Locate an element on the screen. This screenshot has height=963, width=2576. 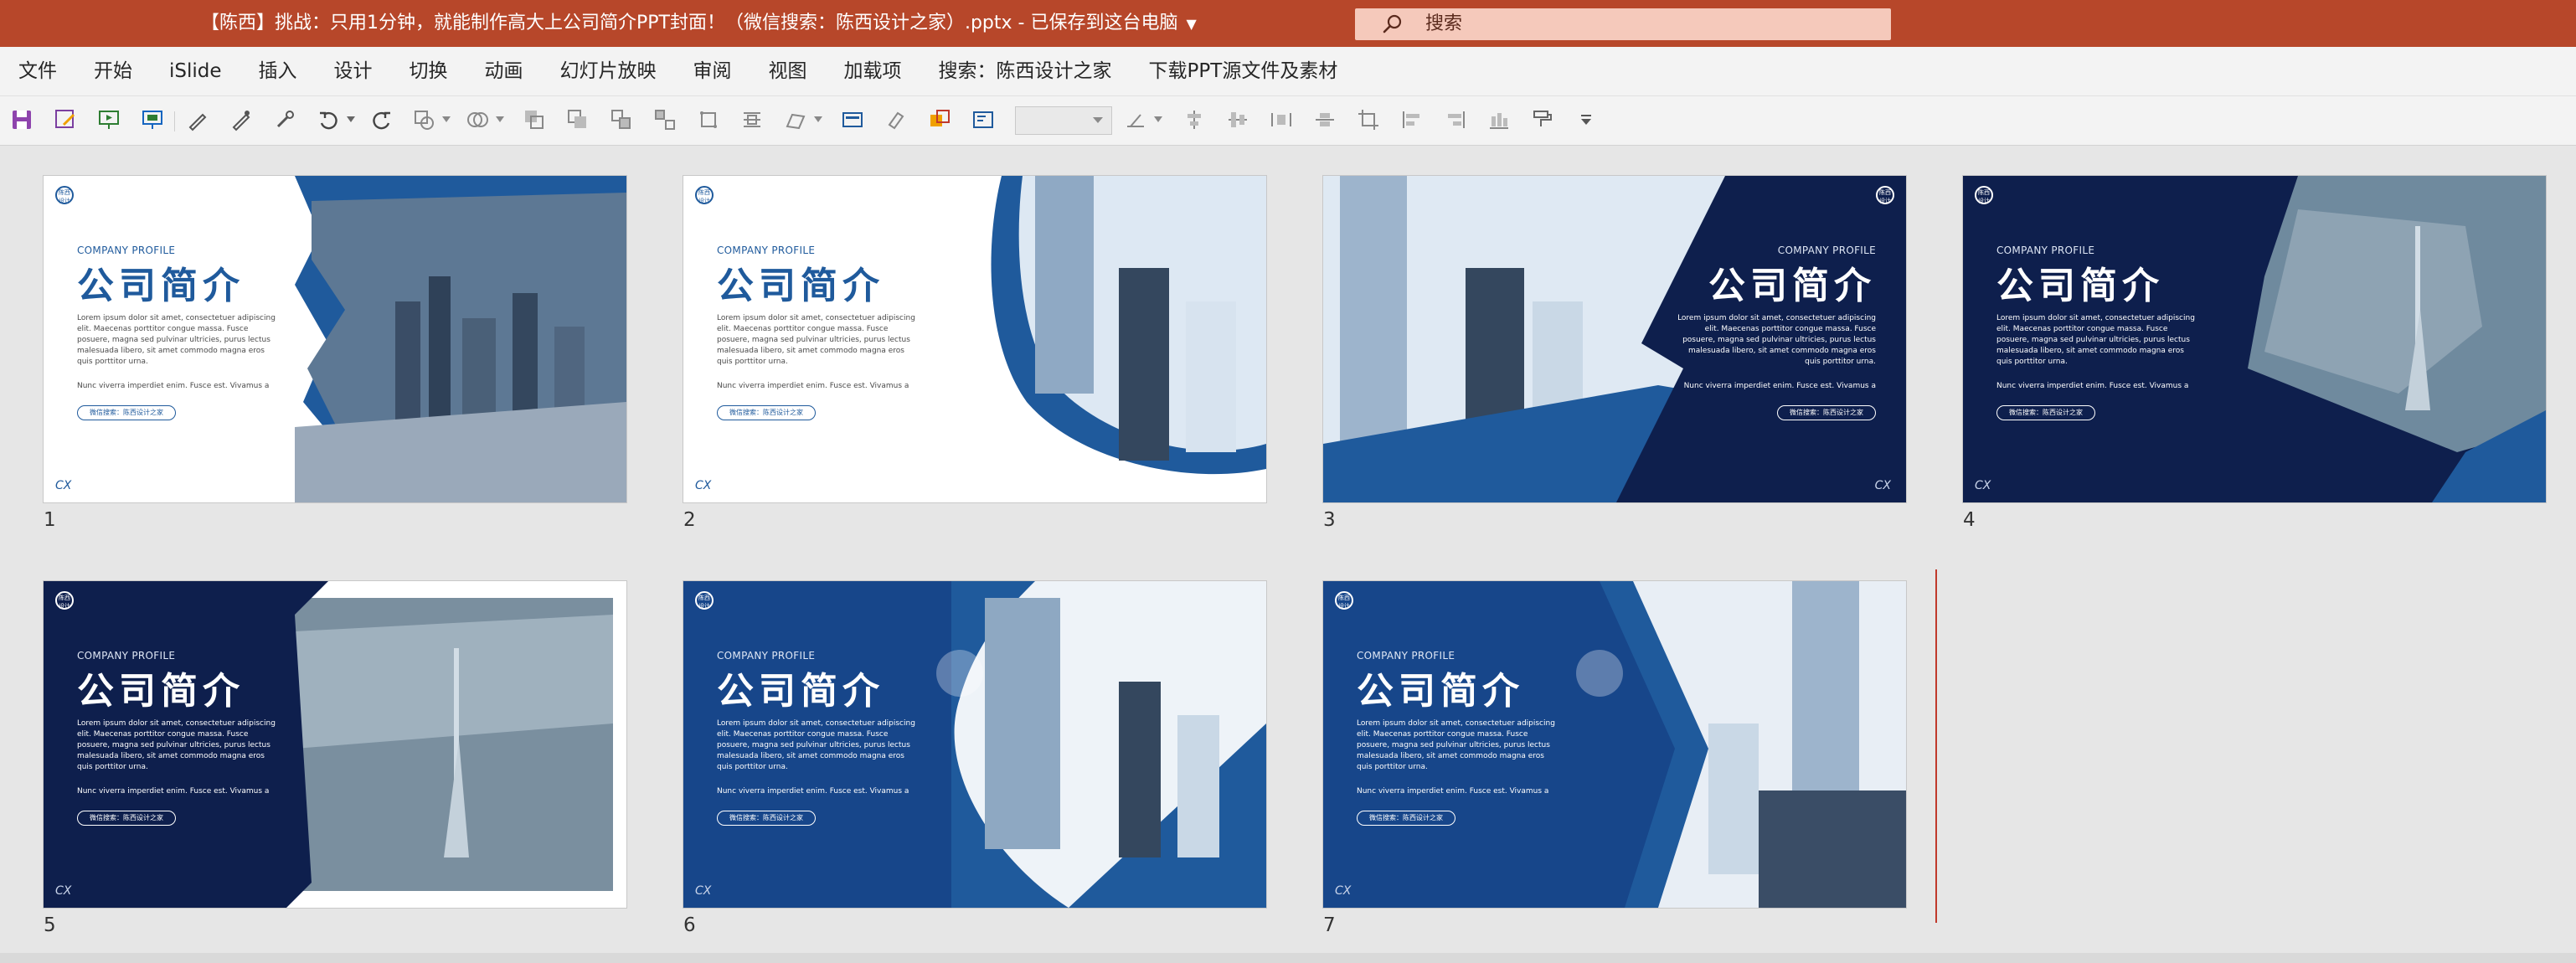
present-icon is located at coordinates (109, 119).